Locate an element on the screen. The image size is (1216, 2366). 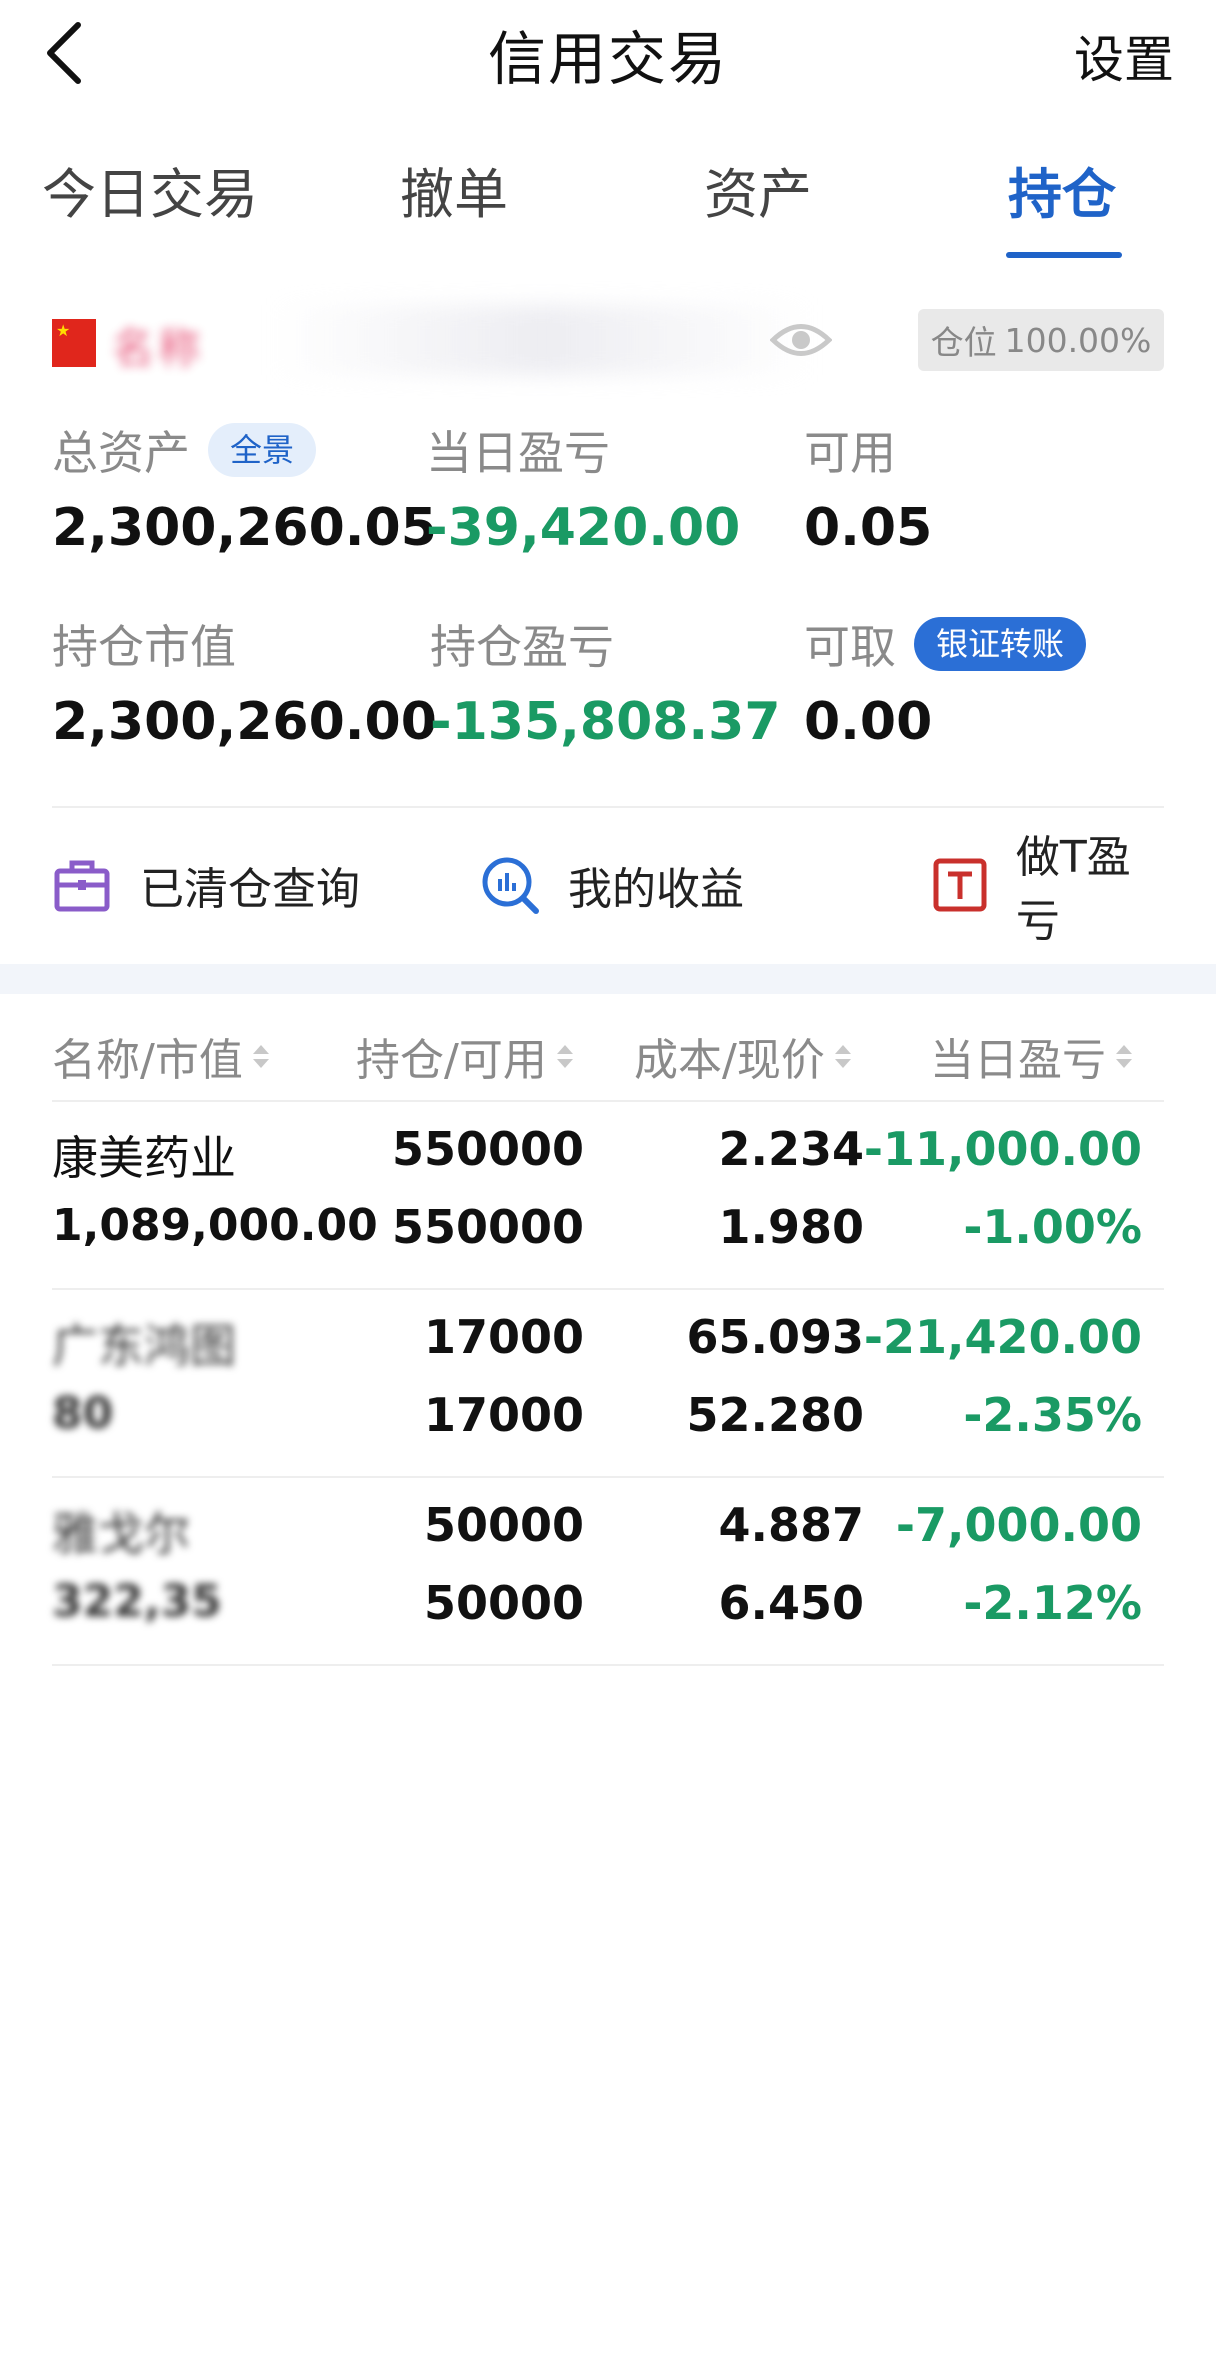
market-value-value: 2,300,260.00 is located at coordinates (244, 722).